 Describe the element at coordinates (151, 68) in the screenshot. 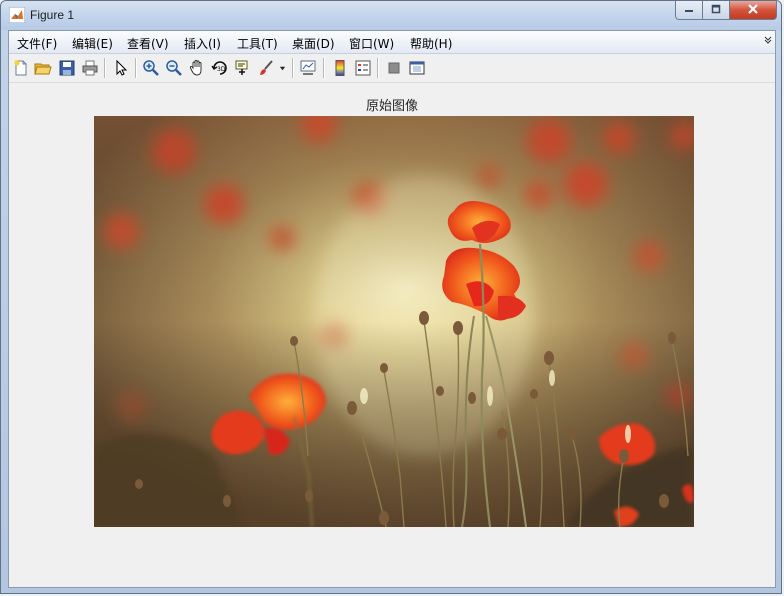

I see `zoom-in-icon` at that location.